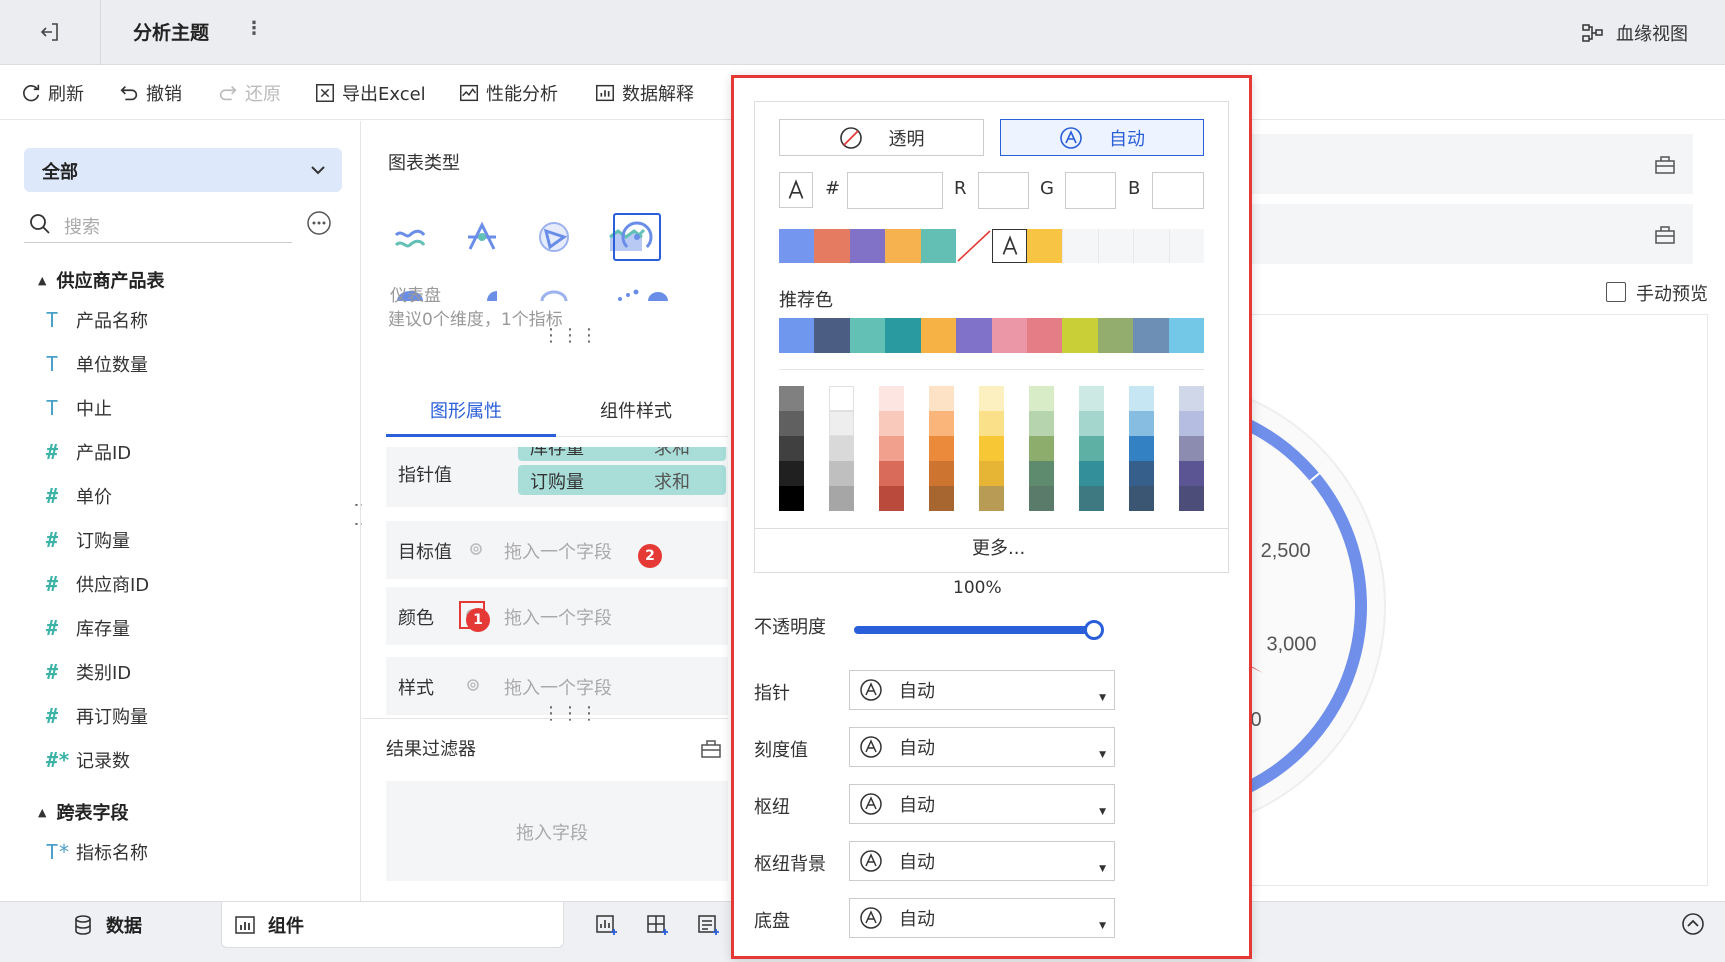  What do you see at coordinates (895, 190) in the screenshot?
I see `hex-input` at bounding box center [895, 190].